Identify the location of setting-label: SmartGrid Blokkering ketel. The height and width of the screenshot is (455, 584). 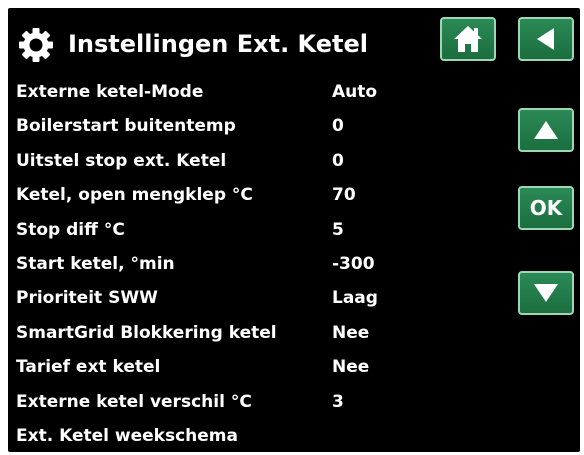
(146, 332).